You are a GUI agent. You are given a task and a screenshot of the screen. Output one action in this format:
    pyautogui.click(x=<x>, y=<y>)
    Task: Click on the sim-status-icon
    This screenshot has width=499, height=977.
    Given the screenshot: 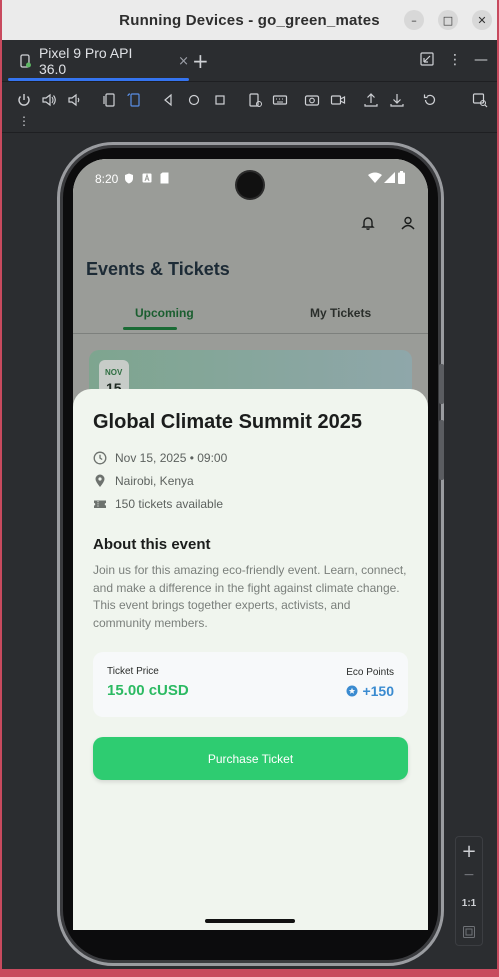 What is the action you would take?
    pyautogui.click(x=164, y=178)
    